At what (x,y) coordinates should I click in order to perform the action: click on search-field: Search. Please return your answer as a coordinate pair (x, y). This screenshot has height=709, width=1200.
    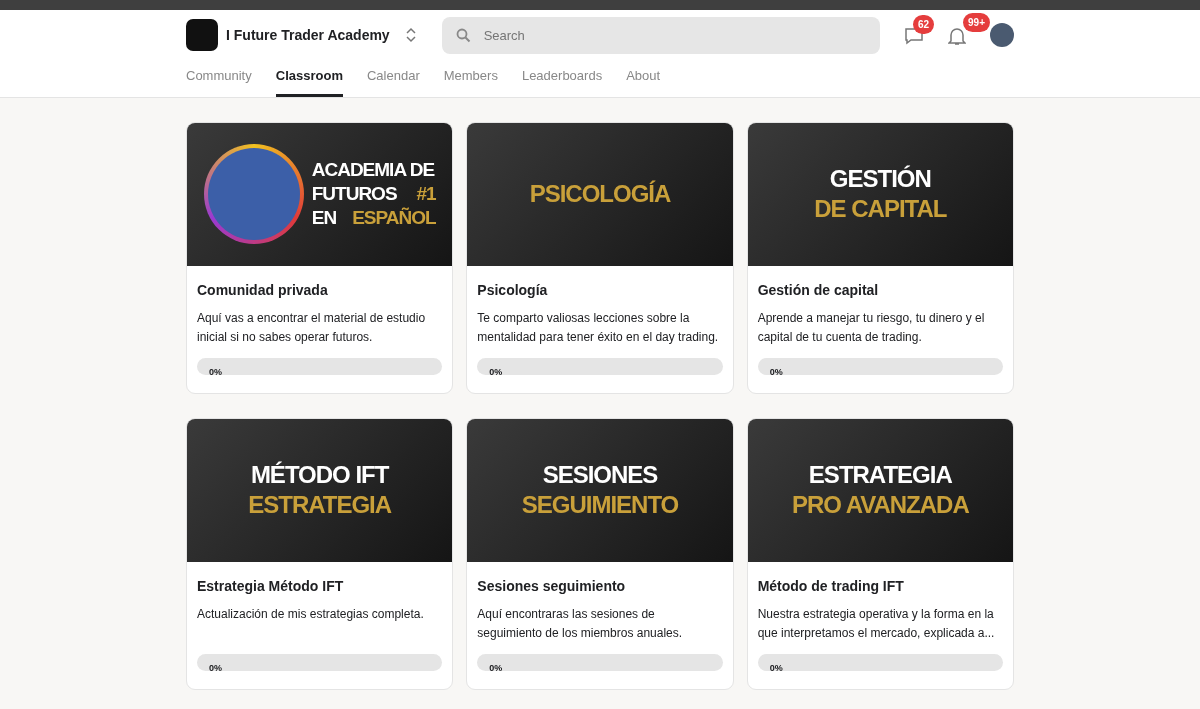
    Looking at the image, I should click on (660, 35).